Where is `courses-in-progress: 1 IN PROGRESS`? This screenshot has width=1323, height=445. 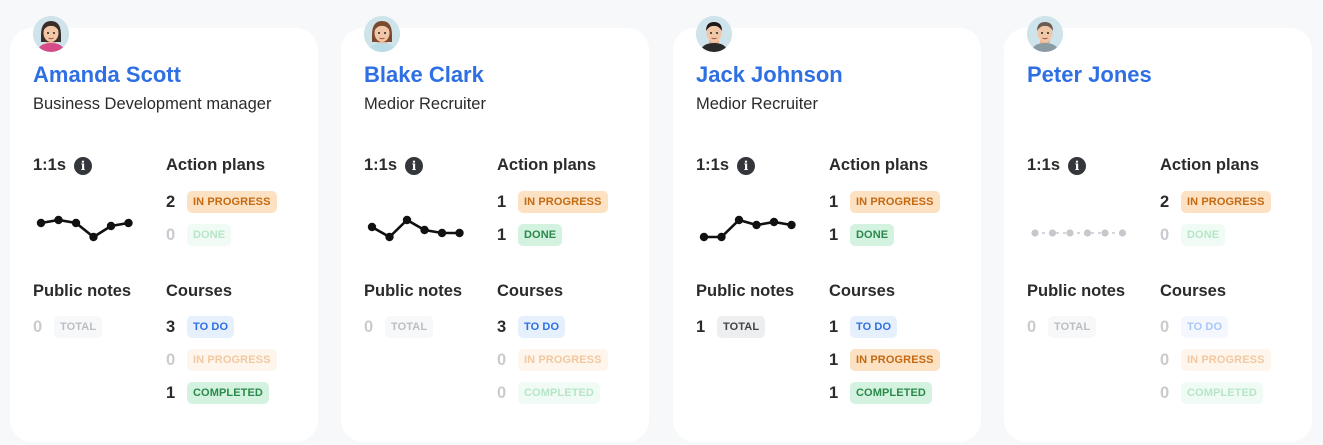 courses-in-progress: 1 IN PROGRESS is located at coordinates (884, 360).